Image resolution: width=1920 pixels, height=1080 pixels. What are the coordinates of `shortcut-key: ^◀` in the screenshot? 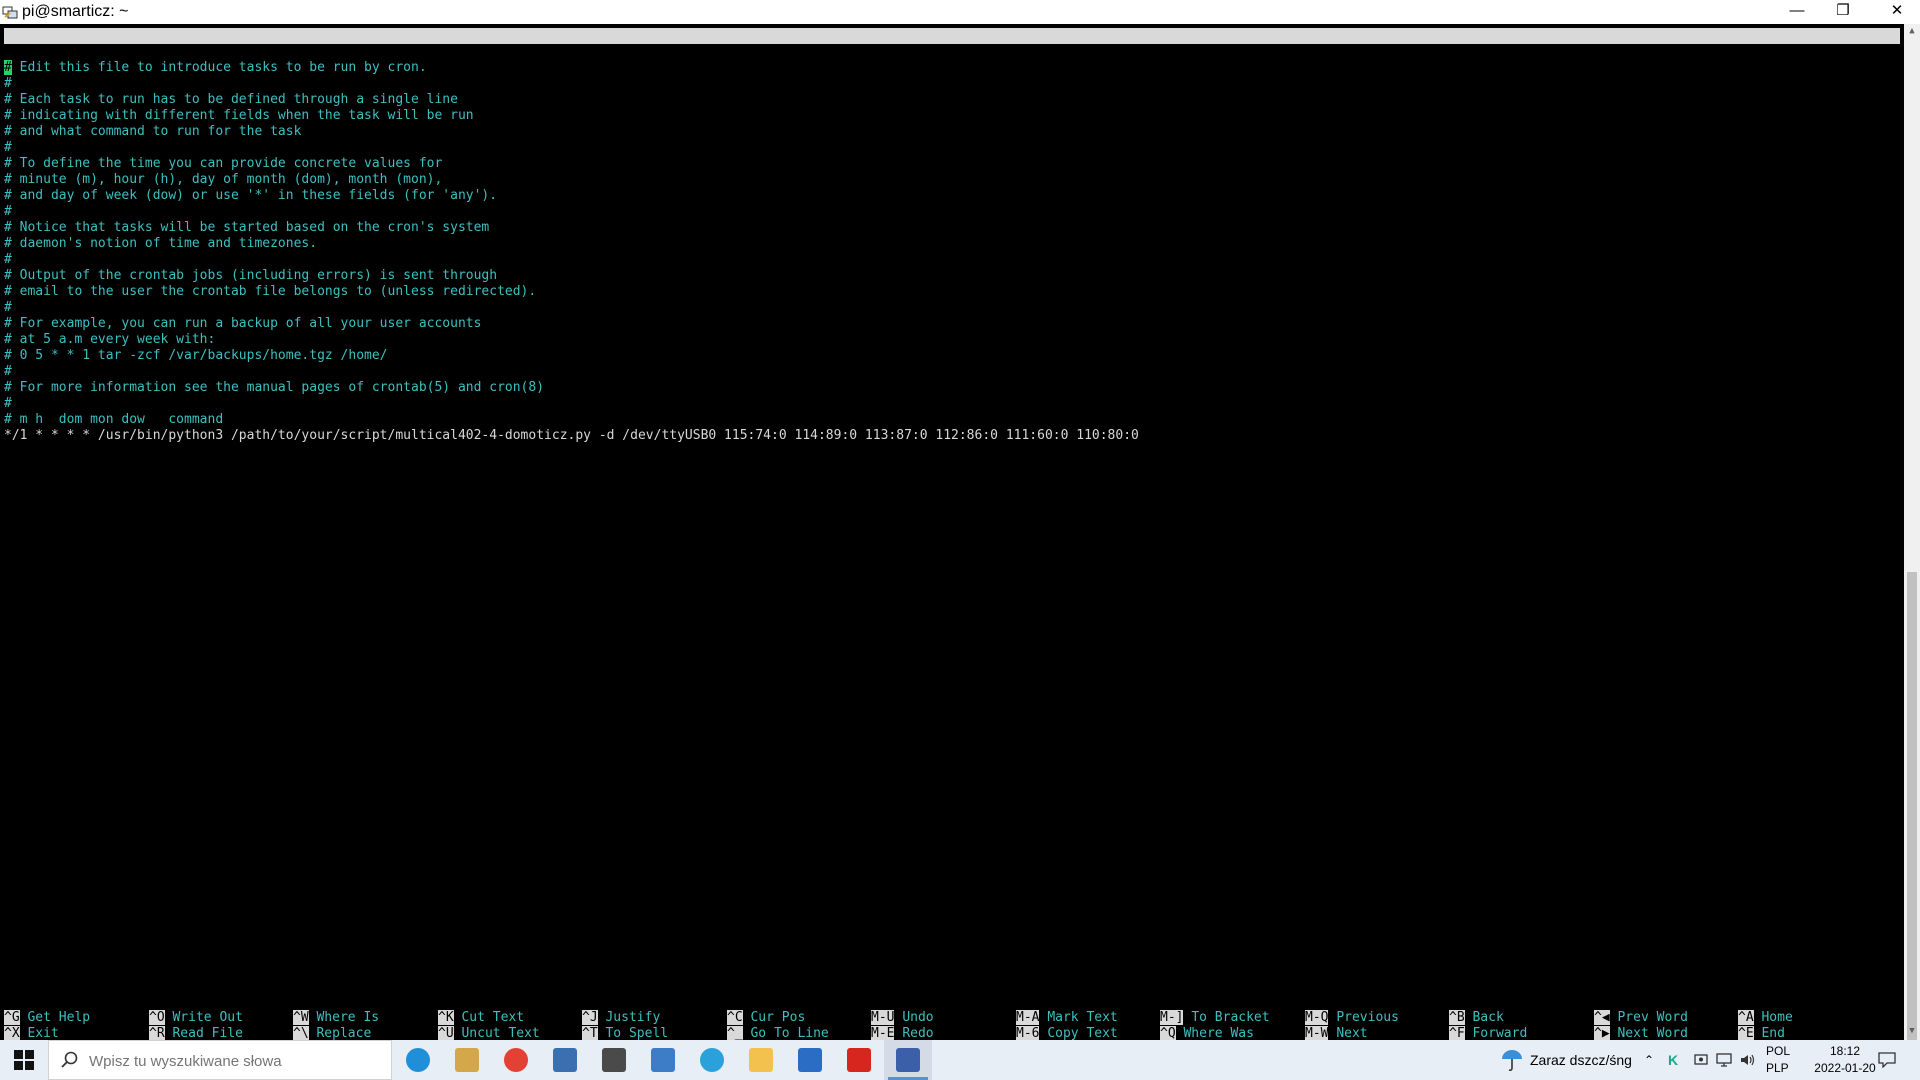 It's located at (1602, 1017).